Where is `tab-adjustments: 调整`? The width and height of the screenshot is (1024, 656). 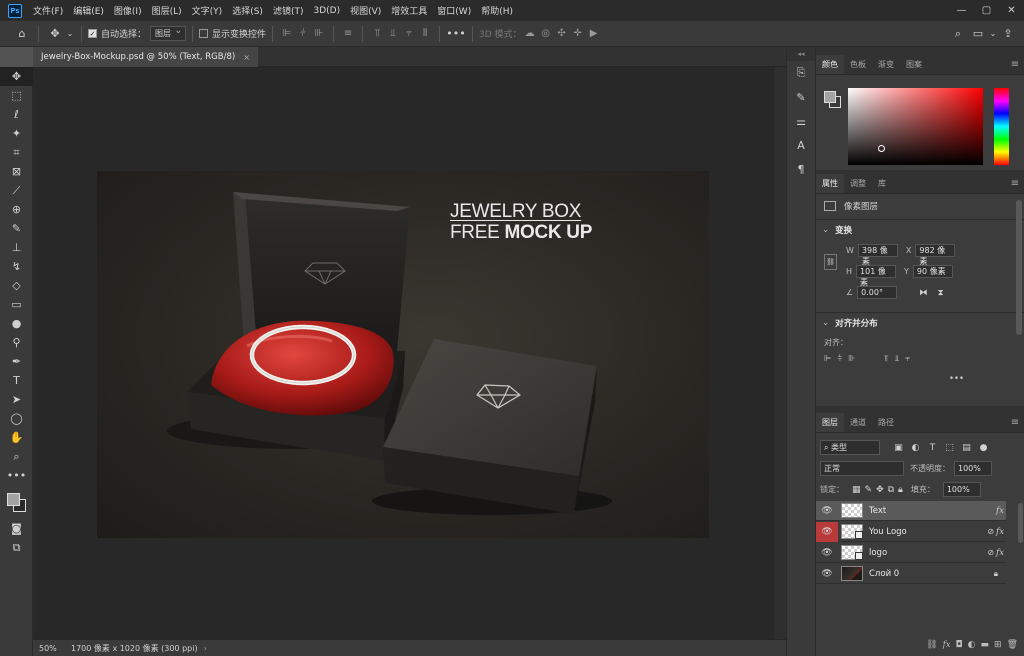
tab-adjustments: 调整 is located at coordinates (858, 183).